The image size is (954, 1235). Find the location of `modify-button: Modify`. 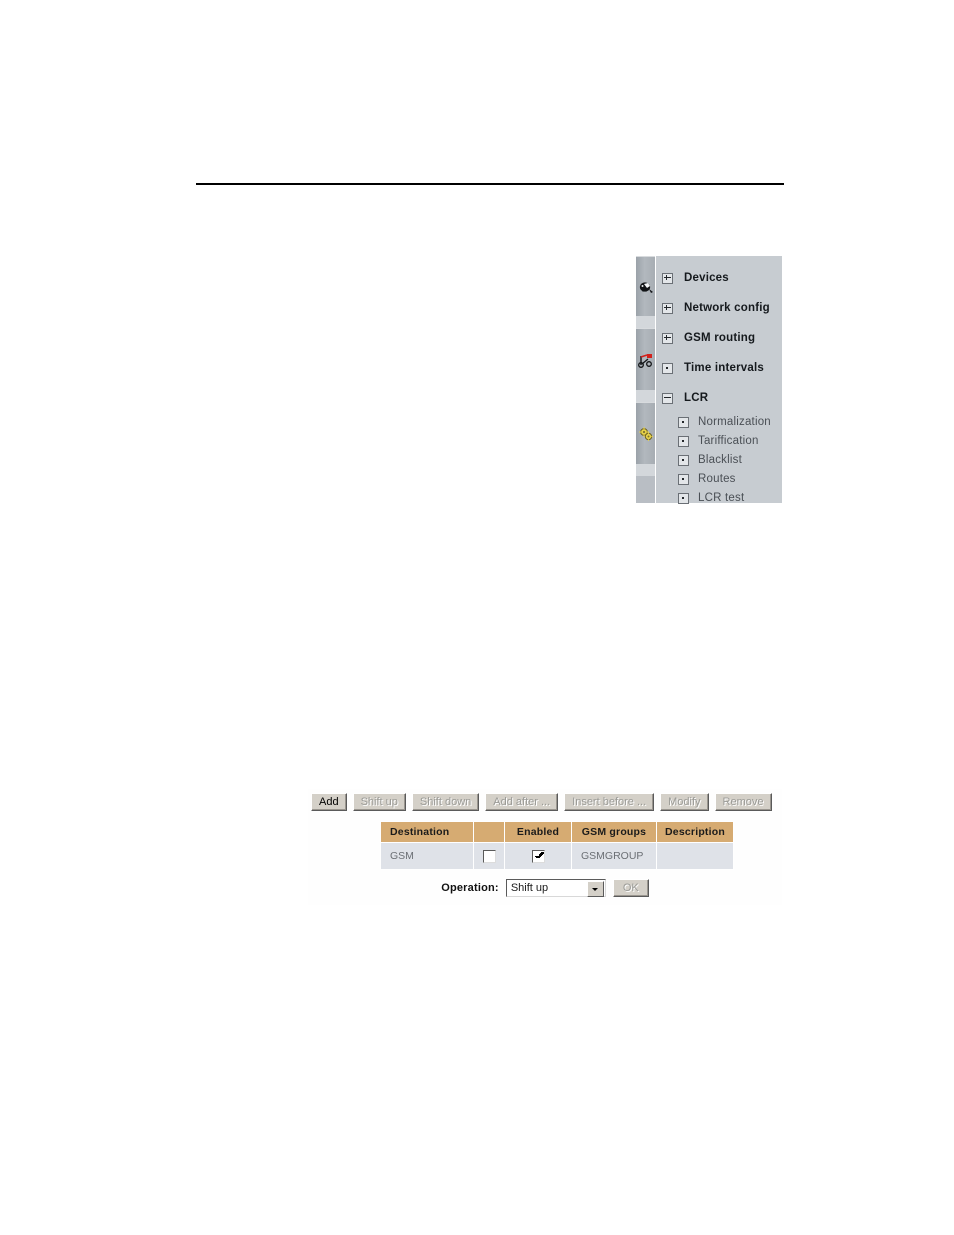

modify-button: Modify is located at coordinates (684, 802).